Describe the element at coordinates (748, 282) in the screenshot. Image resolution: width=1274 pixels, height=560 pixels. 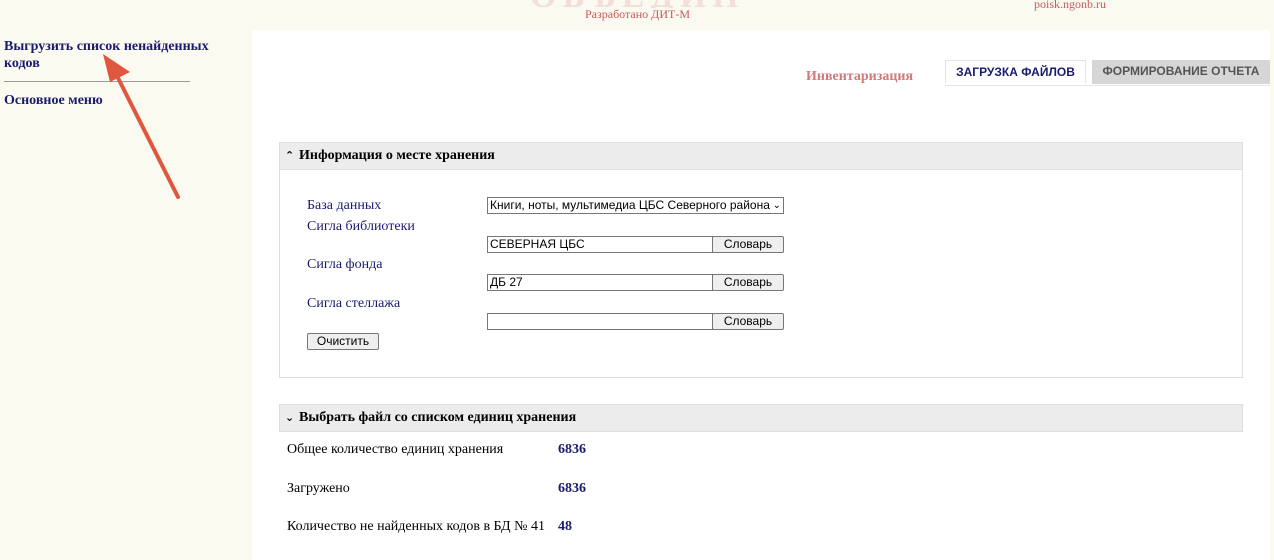
I see `fund-dictionary-button: Словарь` at that location.